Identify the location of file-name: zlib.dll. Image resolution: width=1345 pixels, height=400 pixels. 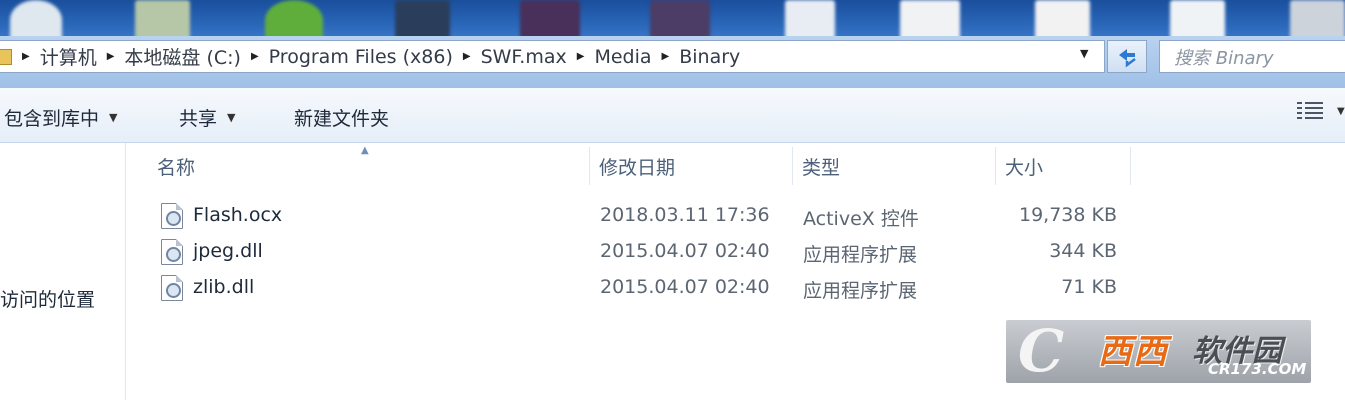
(224, 287).